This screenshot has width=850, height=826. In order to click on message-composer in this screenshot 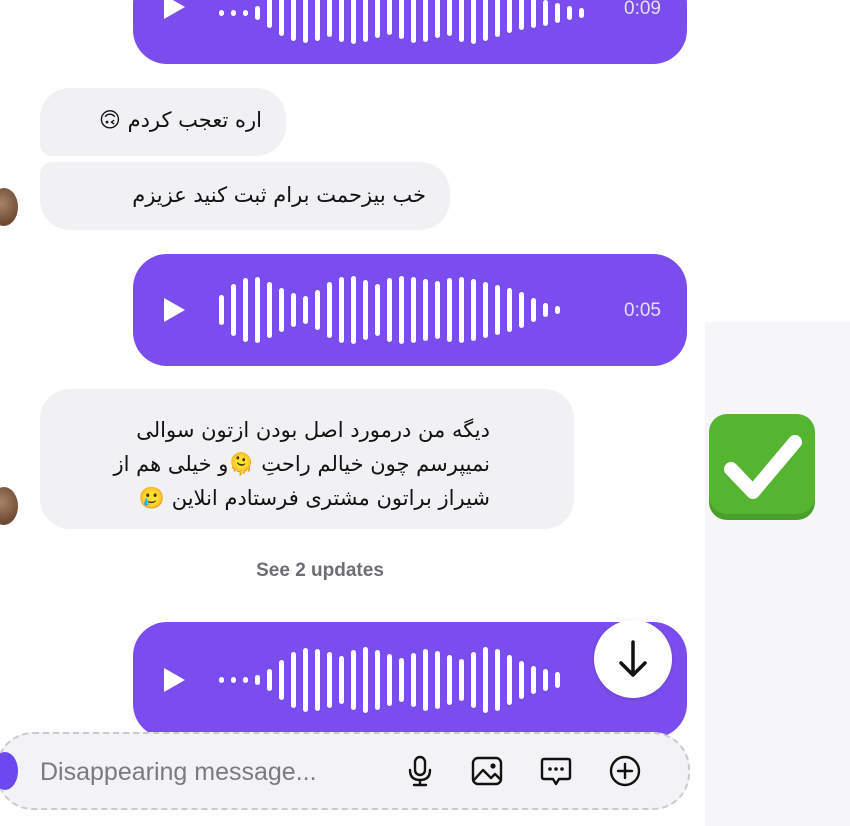, I will do `click(345, 771)`.